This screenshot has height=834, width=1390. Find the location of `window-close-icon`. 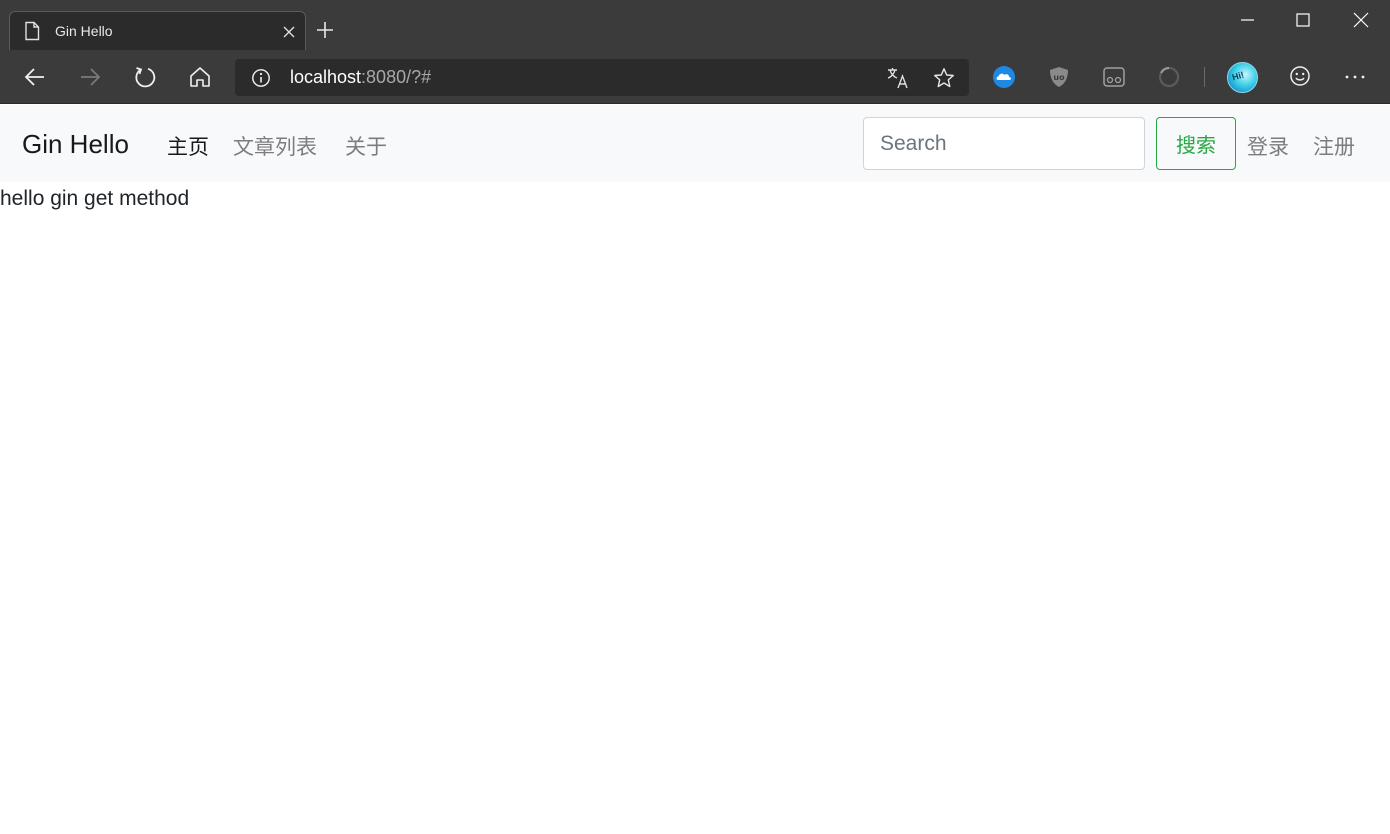

window-close-icon is located at coordinates (1361, 20).